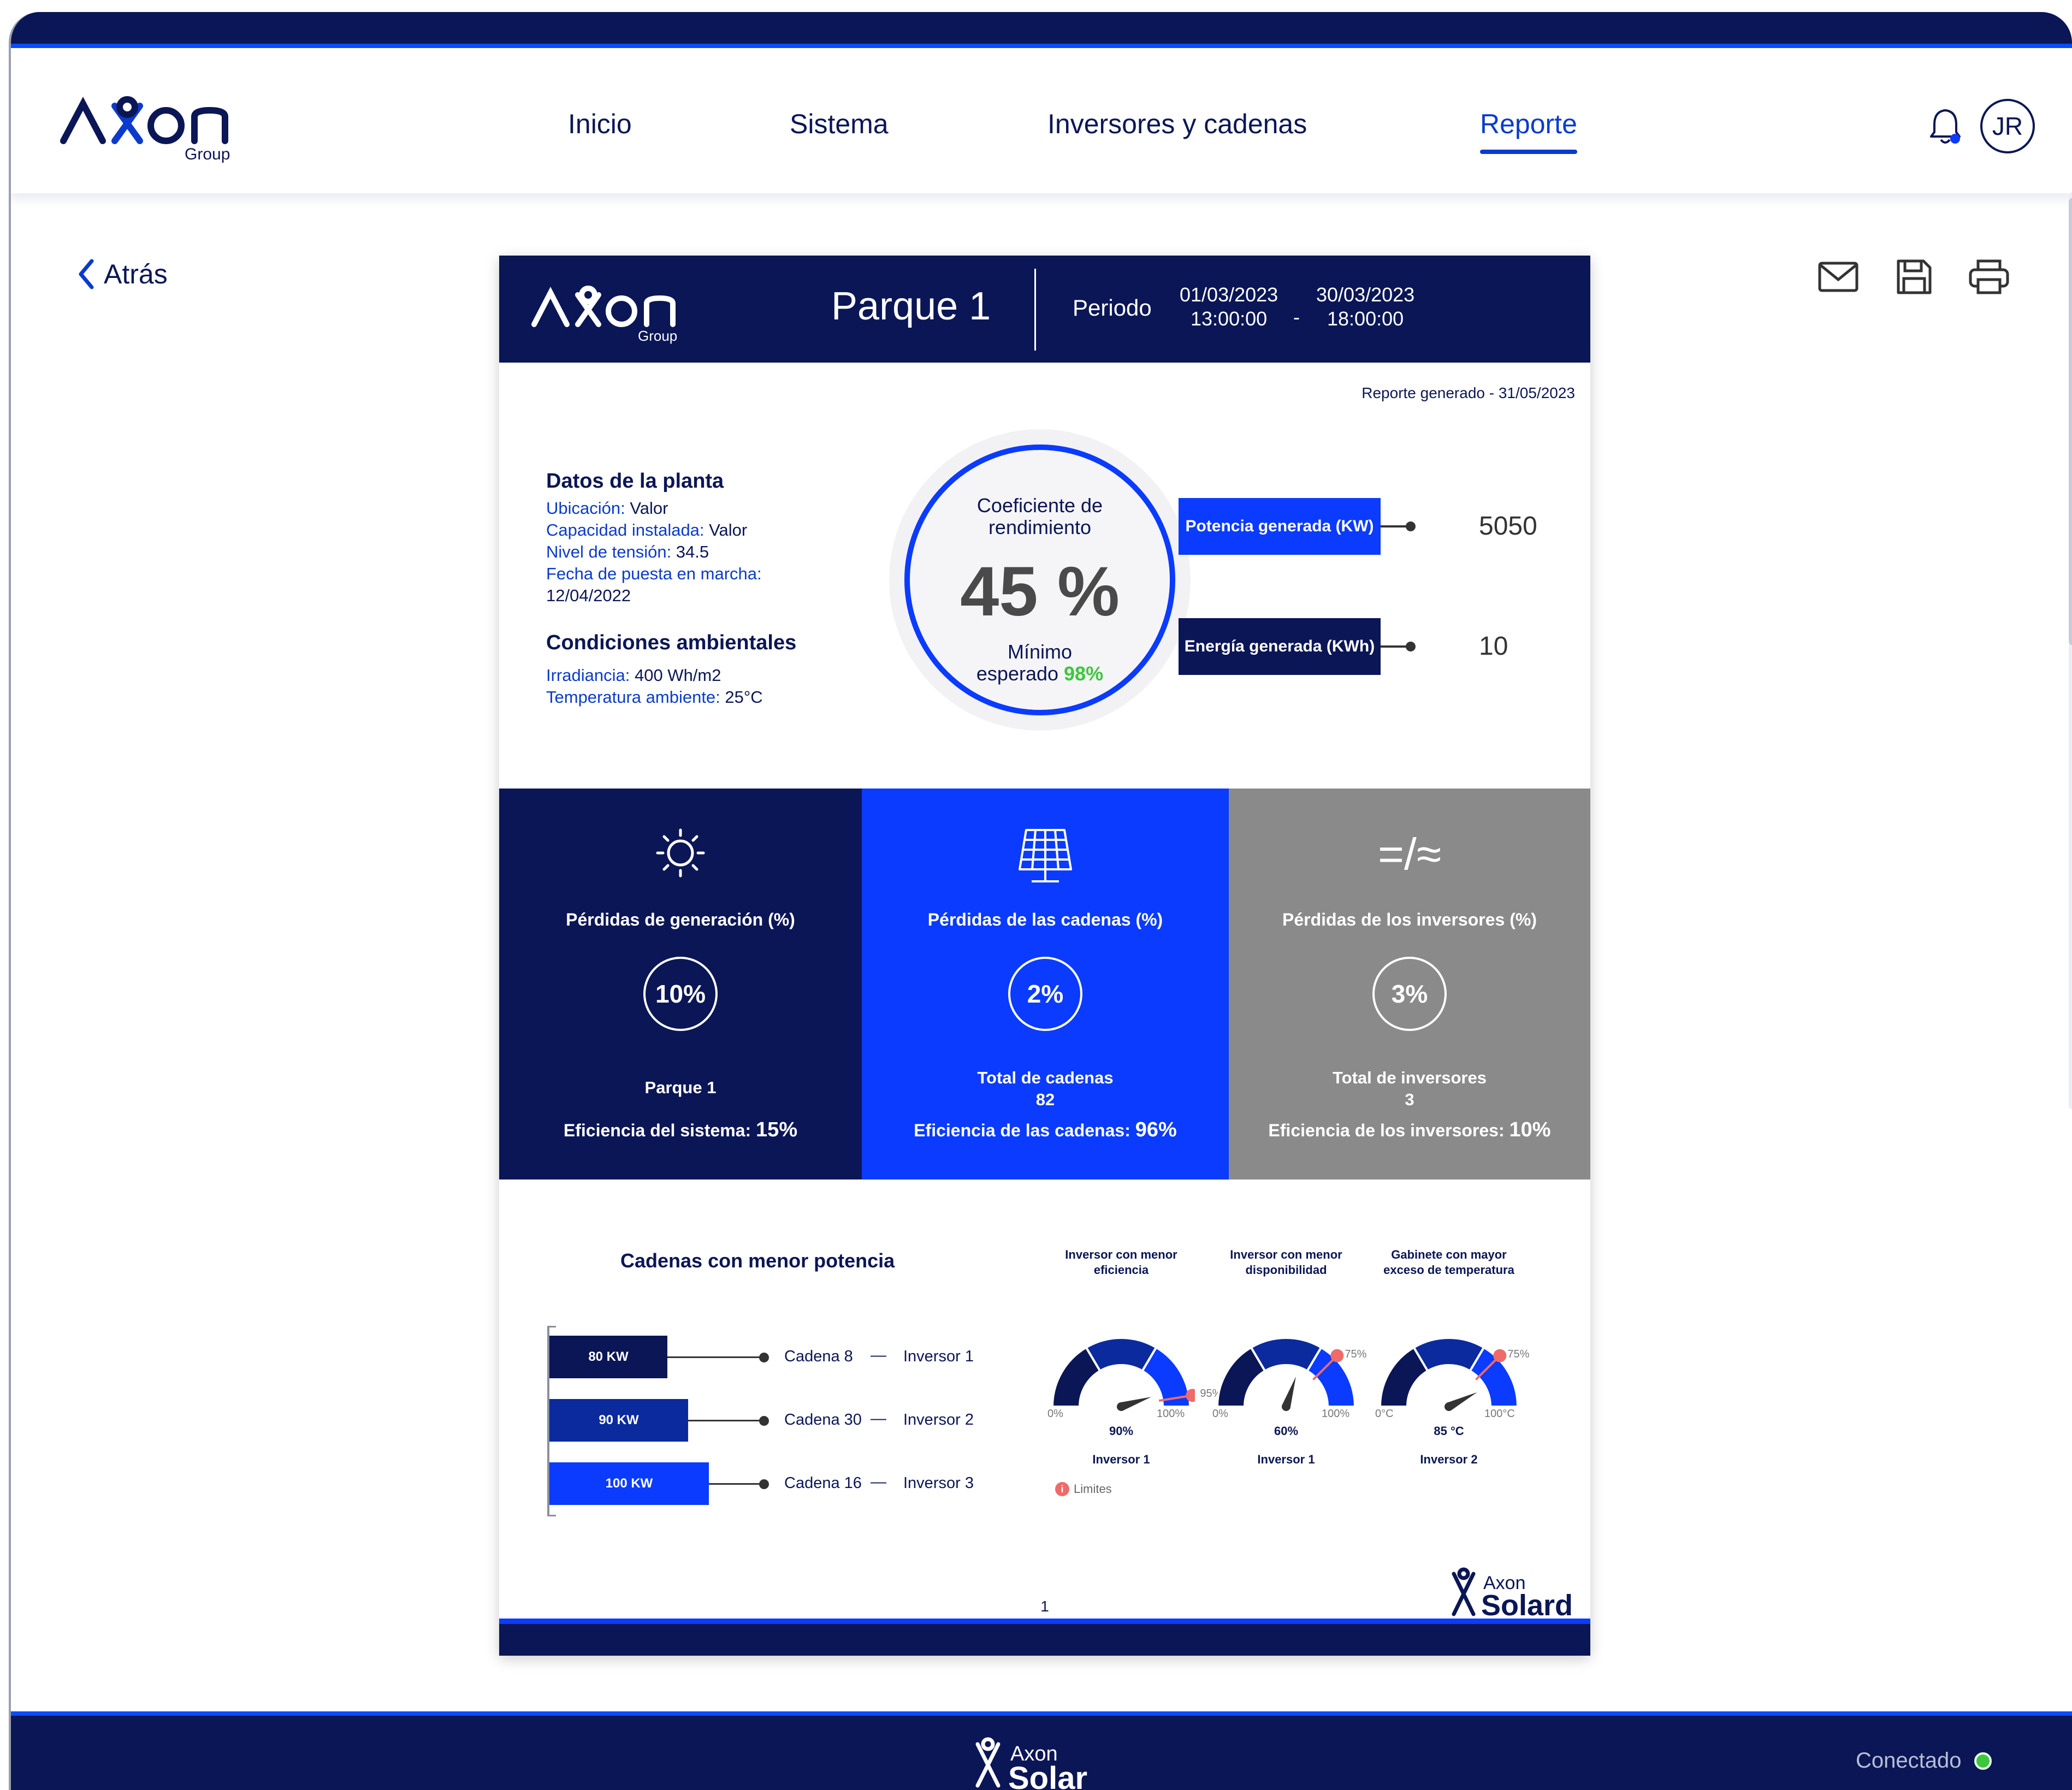  I want to click on connection-status-label: Conectado, so click(1909, 1760).